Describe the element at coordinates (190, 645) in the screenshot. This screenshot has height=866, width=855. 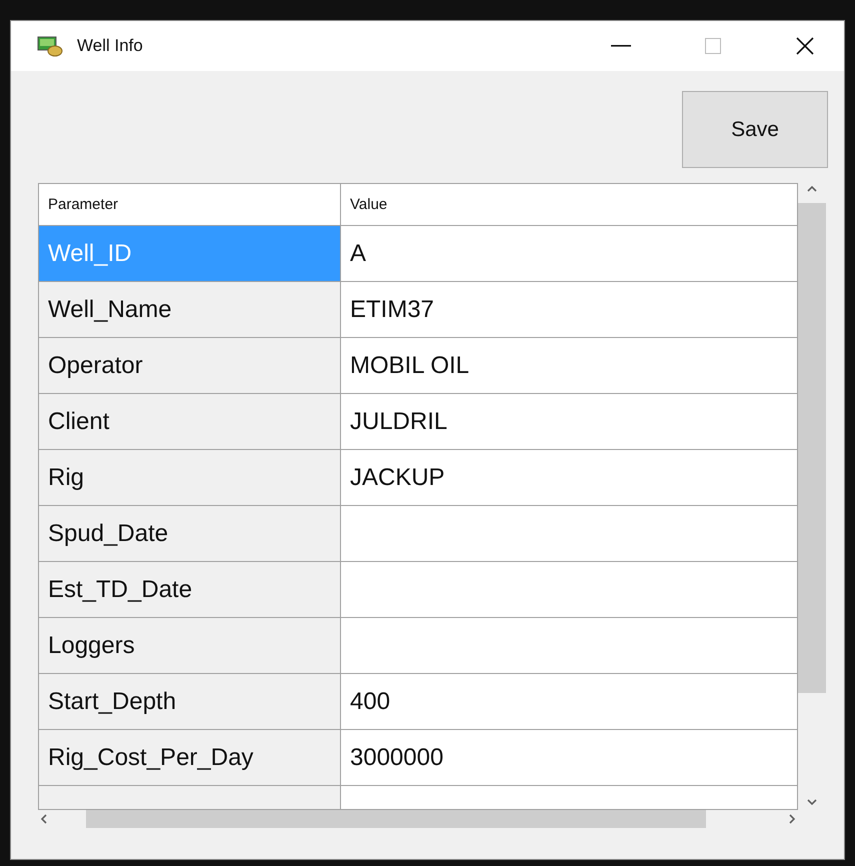
I see `parameter-cell: Loggers` at that location.